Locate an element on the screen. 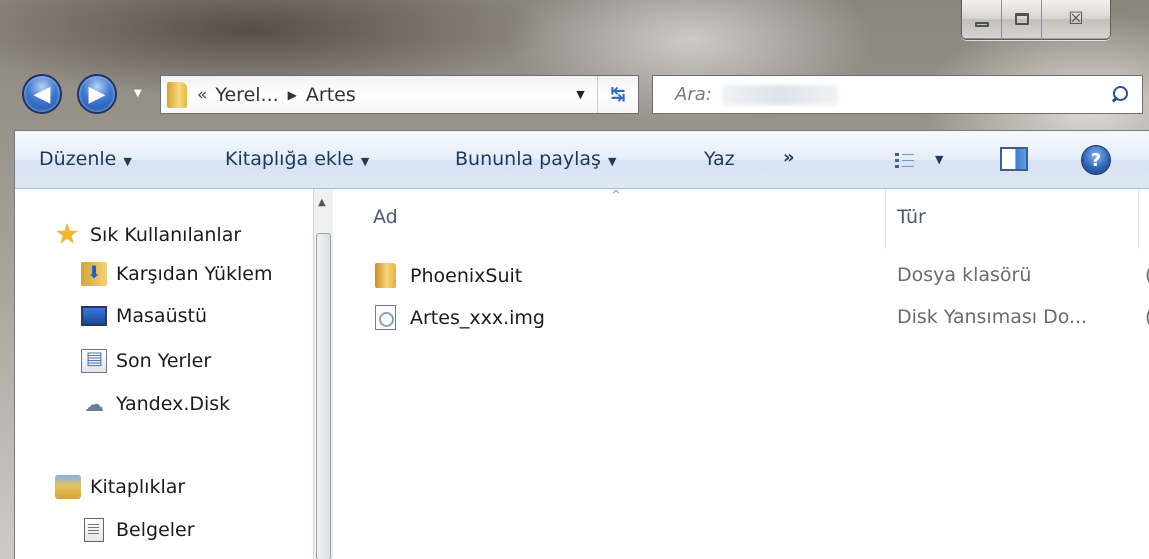 Image resolution: width=1149 pixels, height=559 pixels. sidebar-item-label: Sık Kullanılanlar is located at coordinates (166, 235).